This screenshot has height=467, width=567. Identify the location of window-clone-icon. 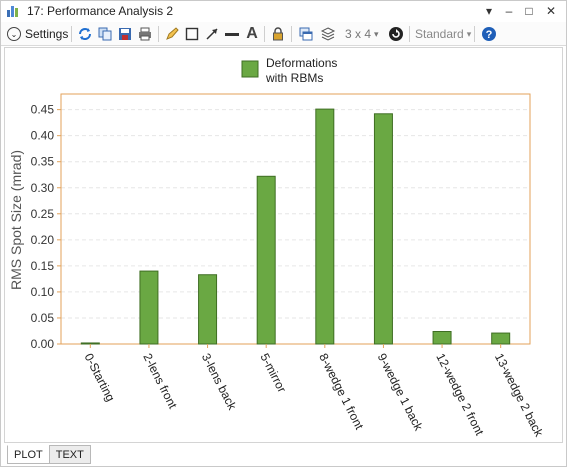
(306, 34).